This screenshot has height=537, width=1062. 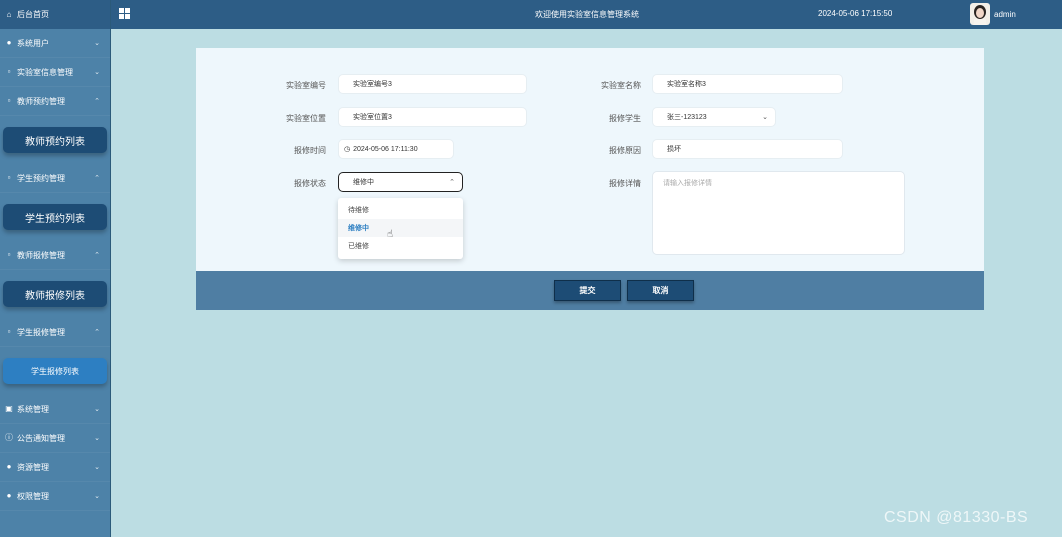 What do you see at coordinates (956, 517) in the screenshot?
I see `watermark: CSDN @81330-BS` at bounding box center [956, 517].